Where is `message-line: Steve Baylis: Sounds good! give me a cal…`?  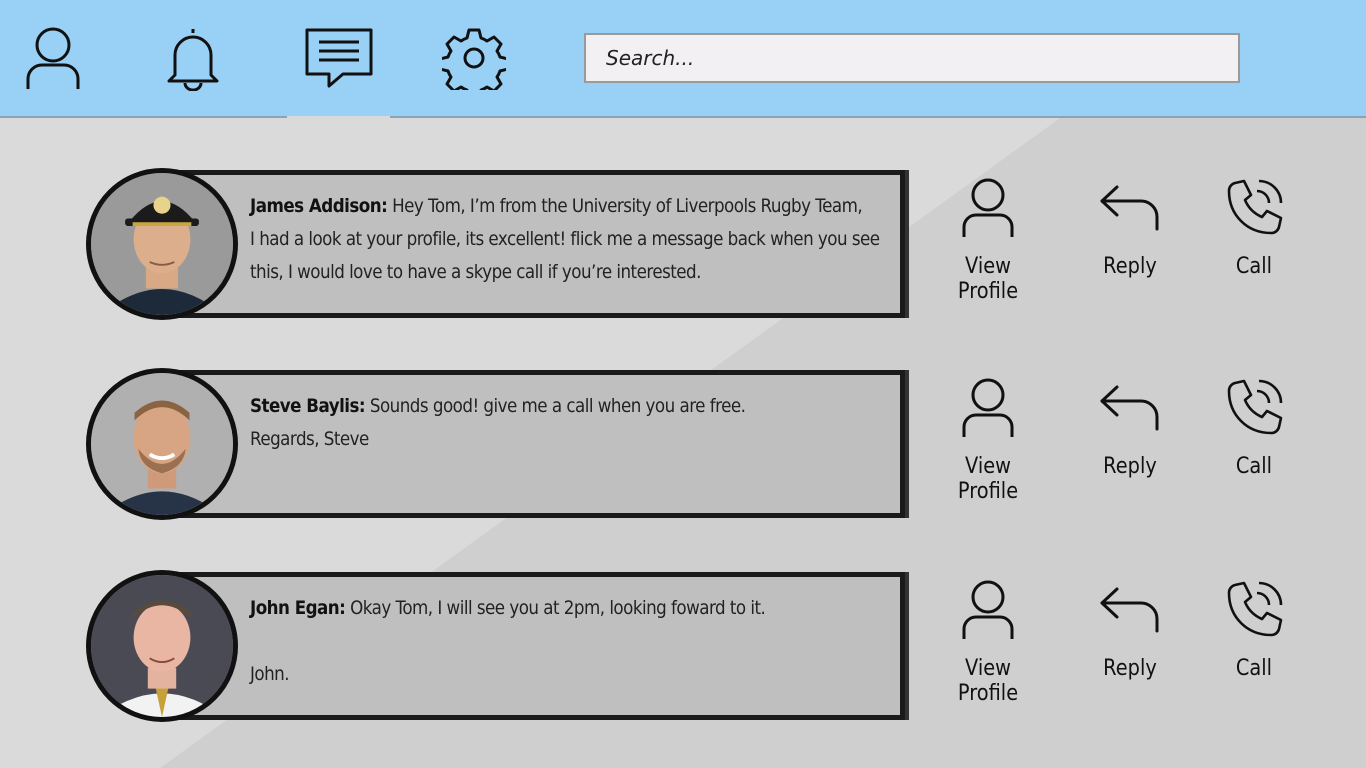 message-line: Steve Baylis: Sounds good! give me a cal… is located at coordinates (498, 406).